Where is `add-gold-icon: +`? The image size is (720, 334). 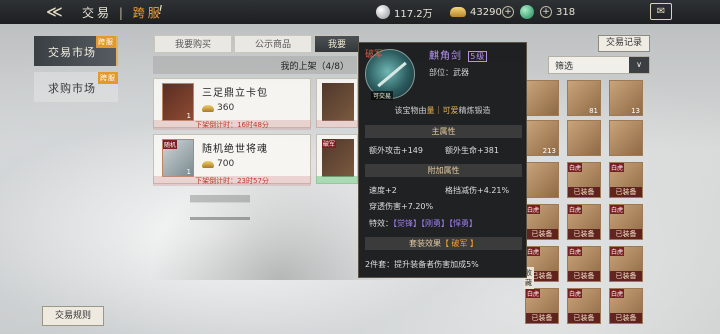
add-gold-icon: + is located at coordinates (508, 12).